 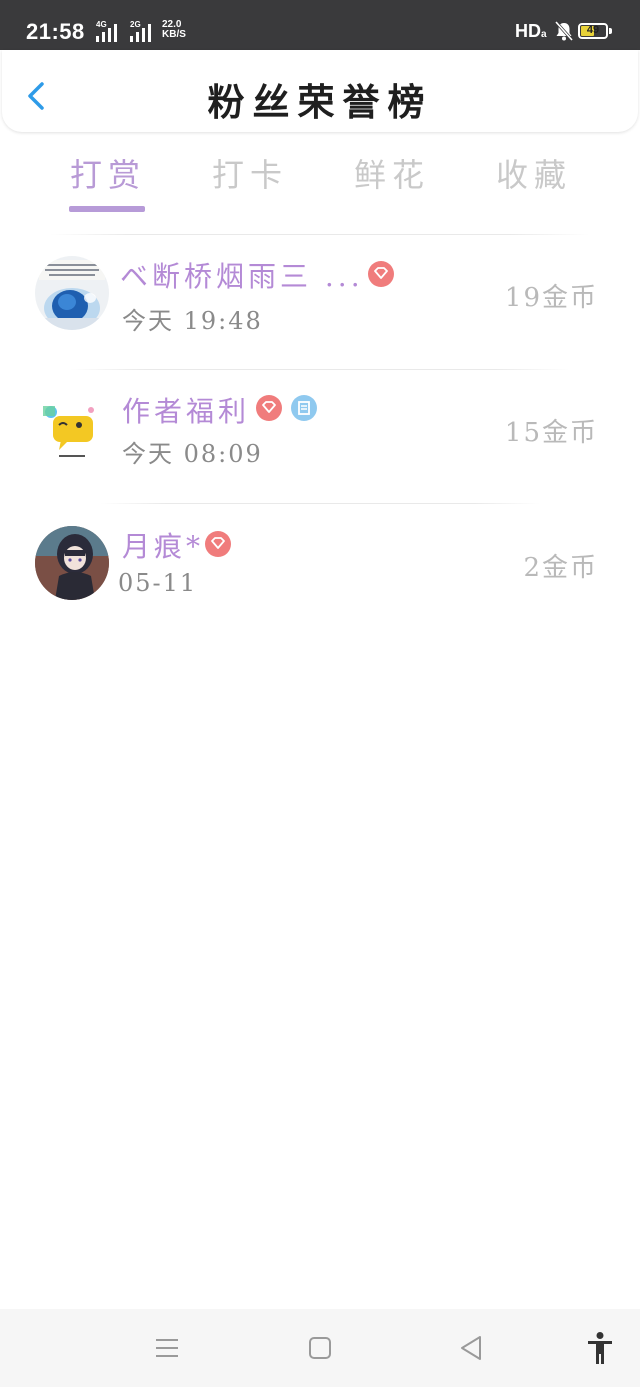 I want to click on tab-indicator, so click(x=107, y=209).